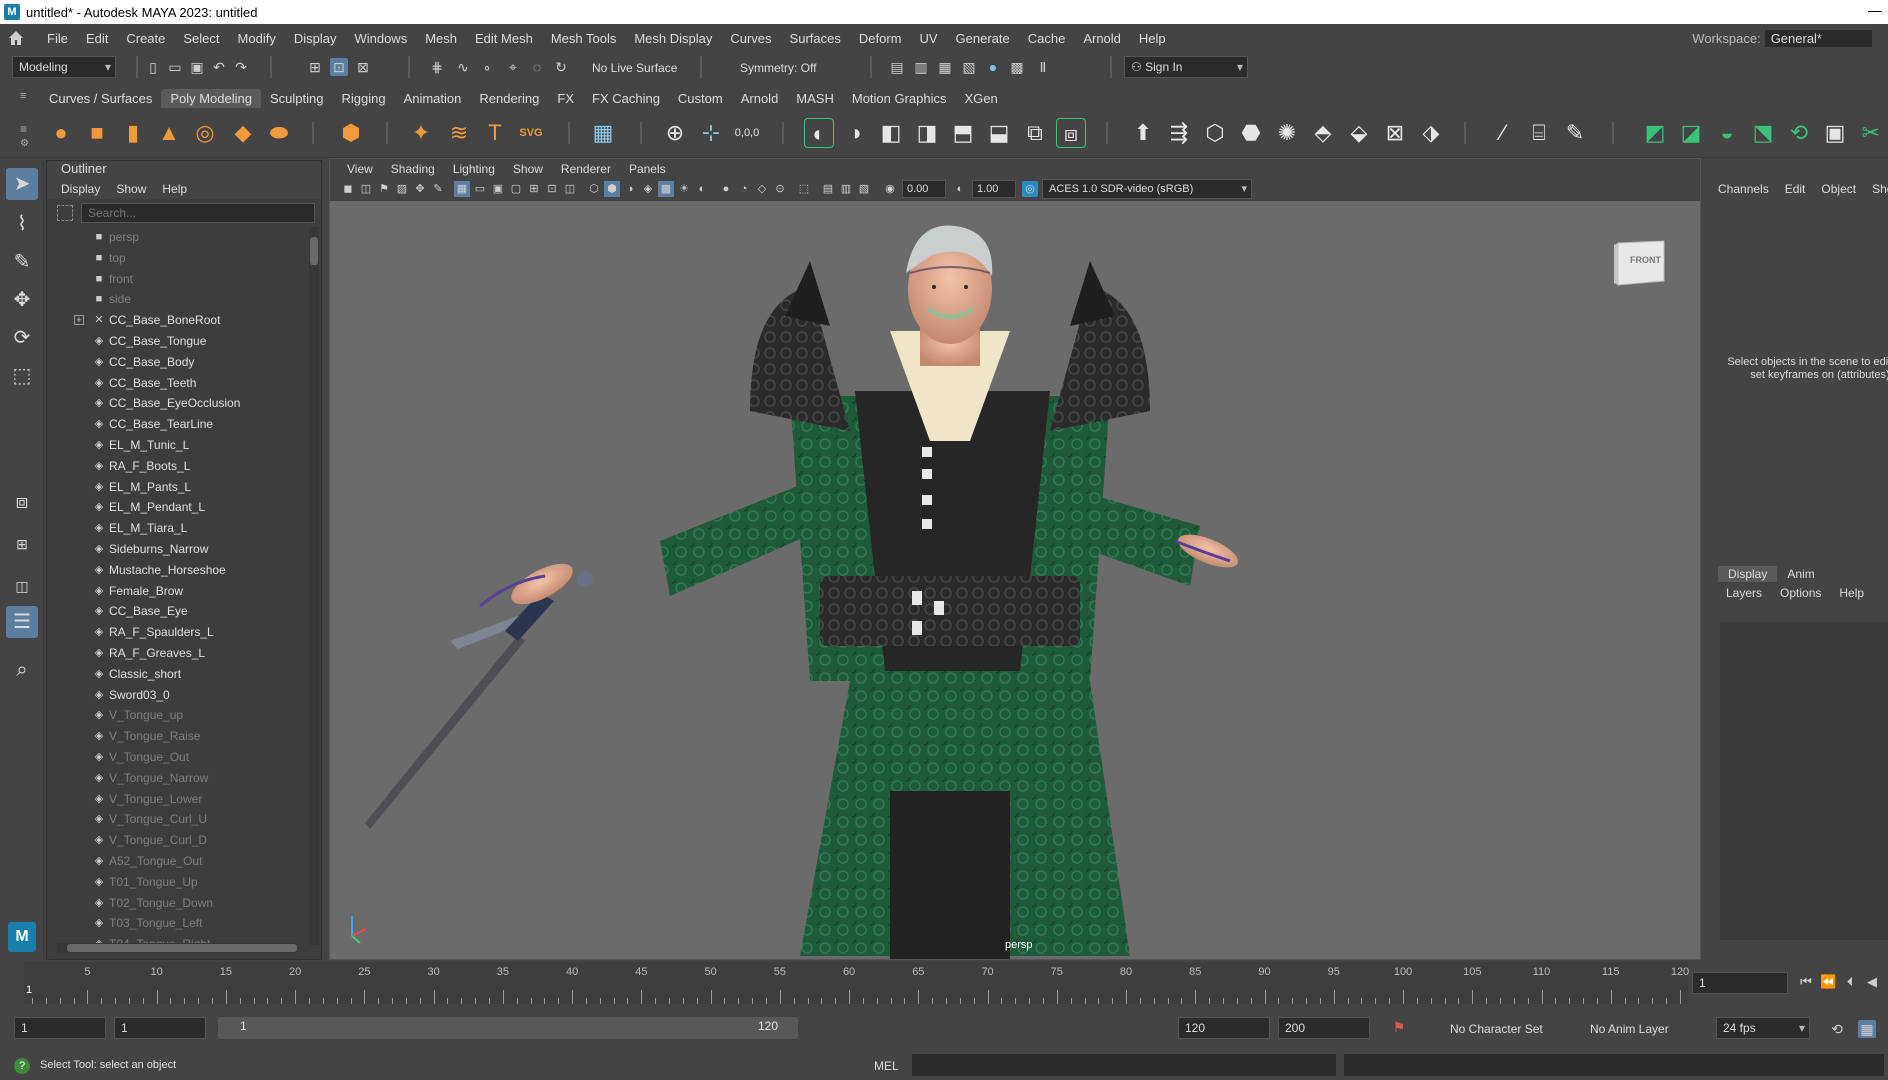 The image size is (1888, 1080). I want to click on freeze-transform-icon: ⊹, so click(711, 133).